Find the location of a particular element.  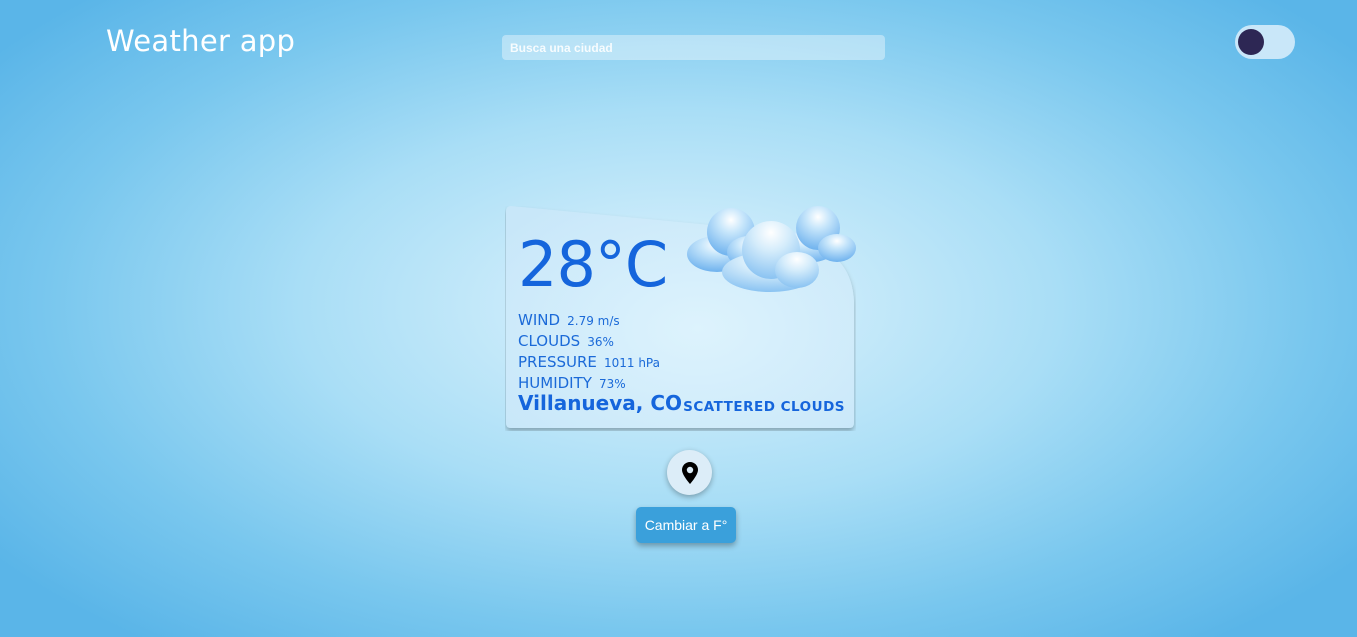

toggle-knob is located at coordinates (1251, 42).